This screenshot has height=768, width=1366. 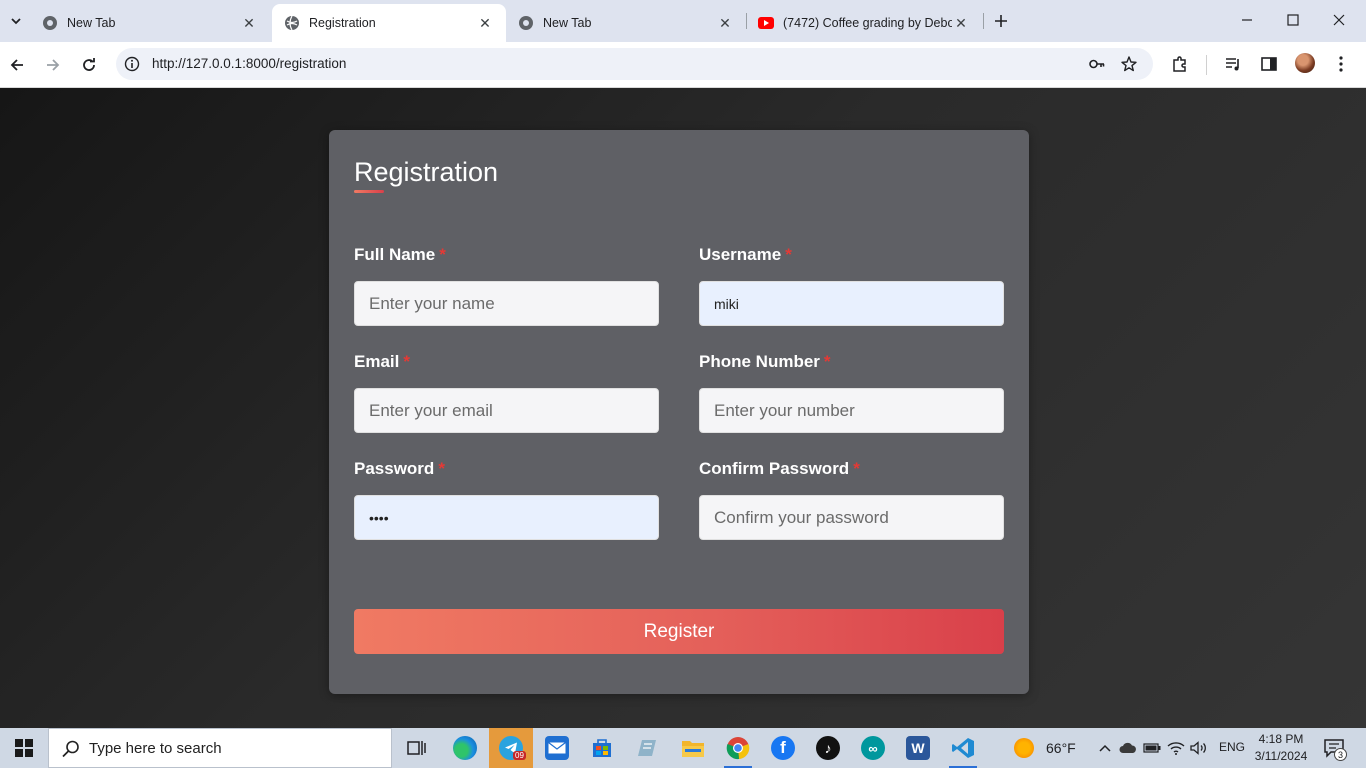 I want to click on facebook-icon: f, so click(x=783, y=748).